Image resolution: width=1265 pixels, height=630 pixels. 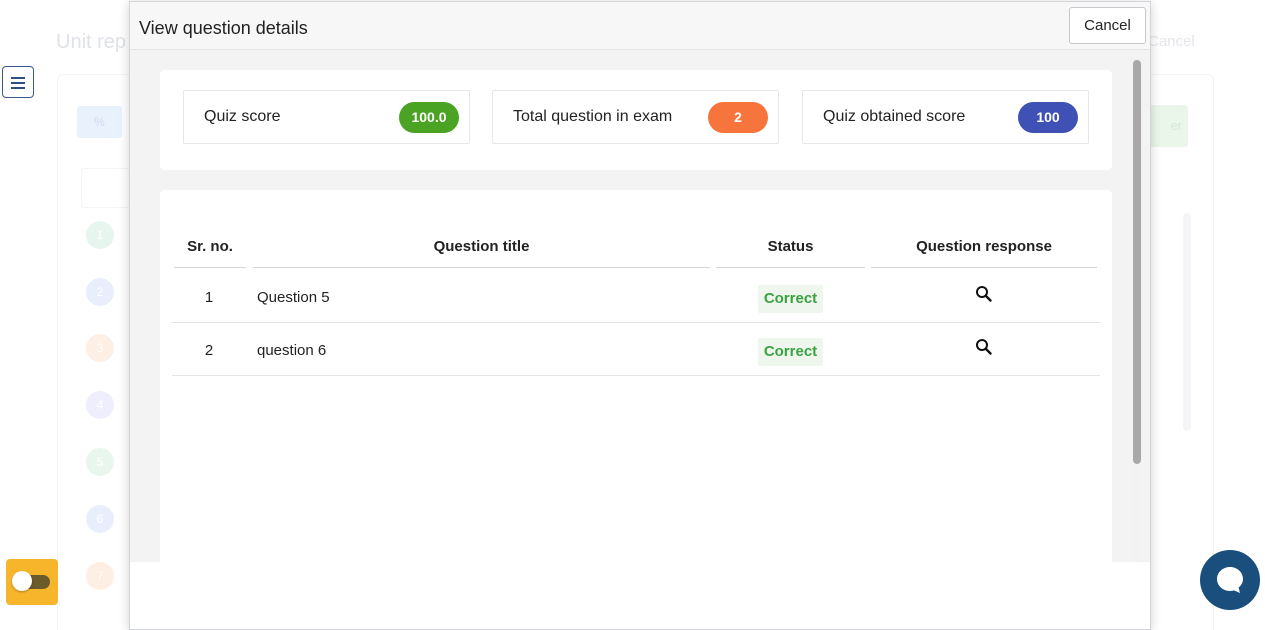 I want to click on background-scrollbar, so click(x=1187, y=322).